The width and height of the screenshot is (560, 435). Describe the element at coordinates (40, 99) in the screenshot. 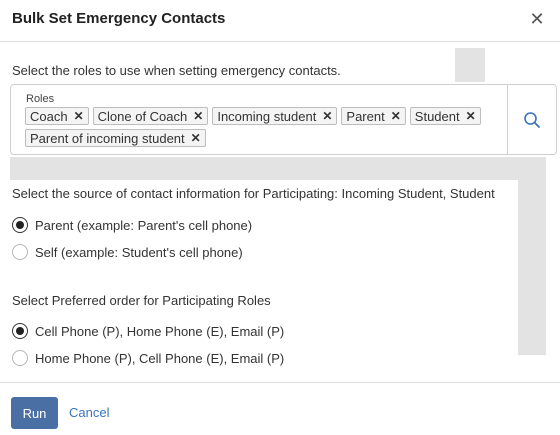

I see `roles-field-label: Roles` at that location.